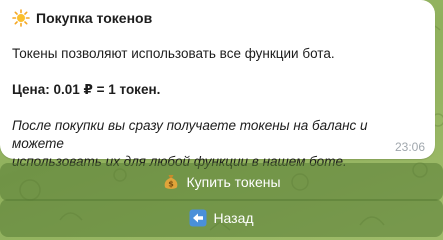  Describe the element at coordinates (198, 218) in the screenshot. I see `back-arrow-icon` at that location.